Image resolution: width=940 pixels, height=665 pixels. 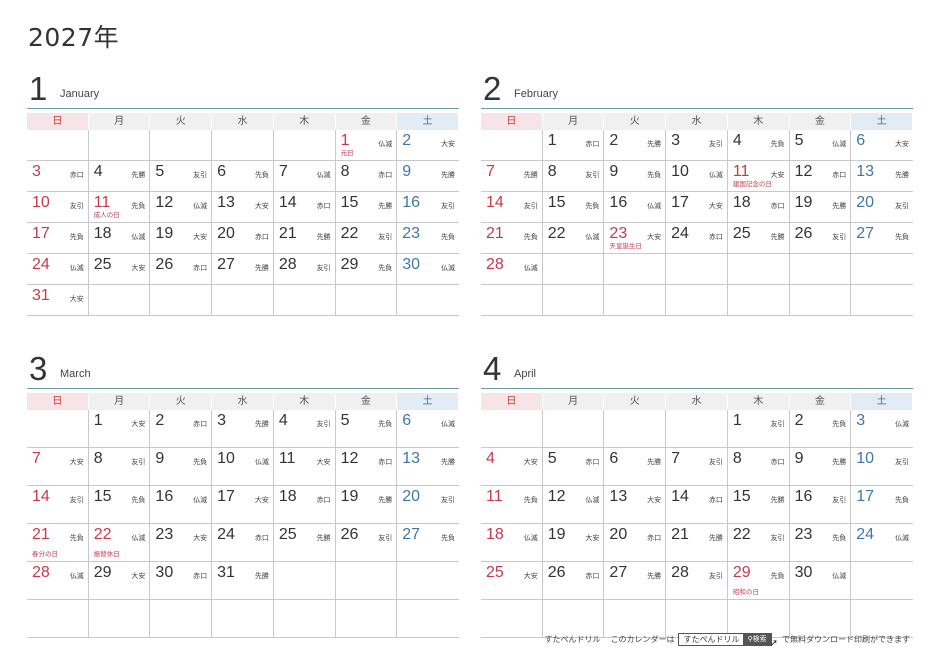 I want to click on day-number: 16, so click(x=164, y=496).